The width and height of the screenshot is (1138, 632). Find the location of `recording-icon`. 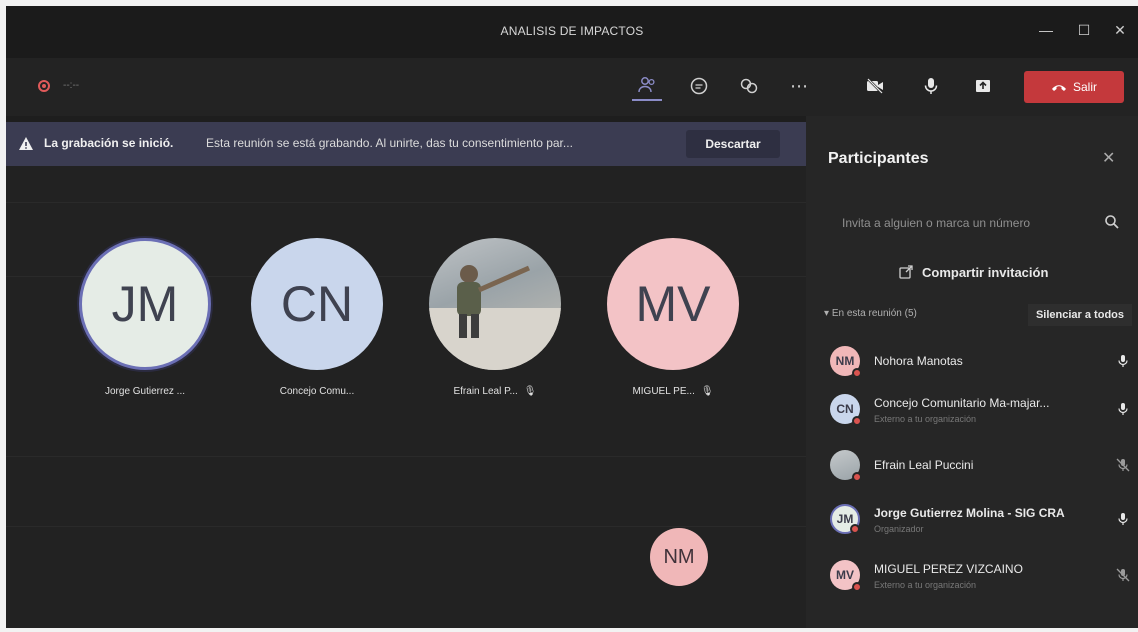

recording-icon is located at coordinates (44, 86).